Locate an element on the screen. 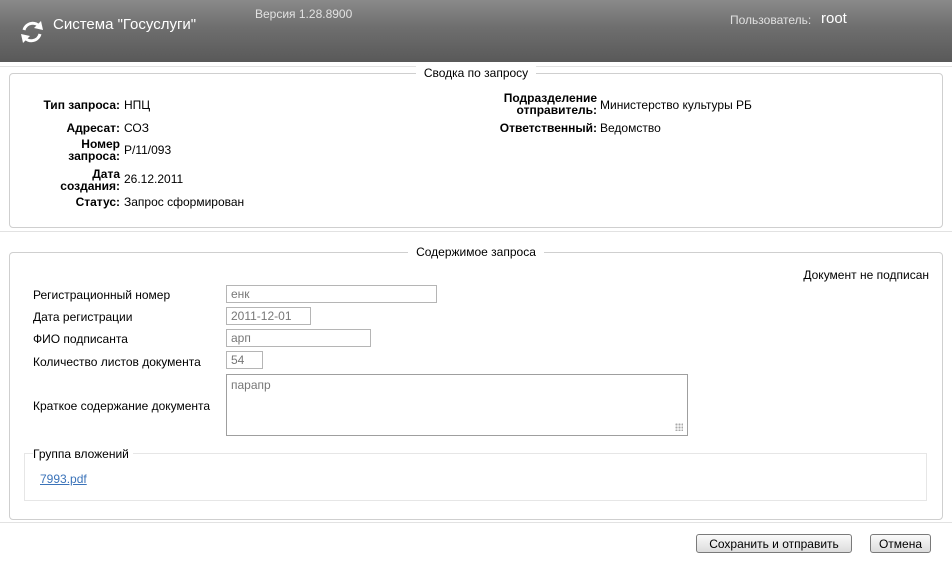 This screenshot has width=952, height=562. save-and-send-button: Сохранить и отправить is located at coordinates (774, 543).